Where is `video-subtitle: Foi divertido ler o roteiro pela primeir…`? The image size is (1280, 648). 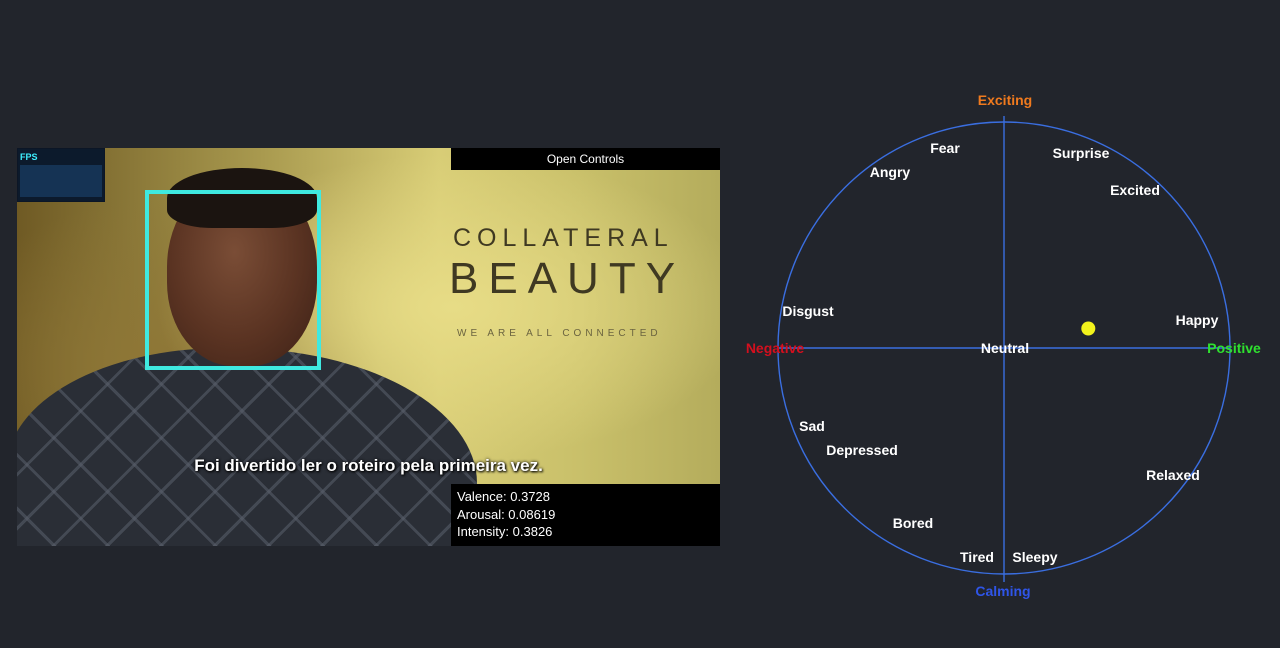 video-subtitle: Foi divertido ler o roteiro pela primeir… is located at coordinates (368, 465).